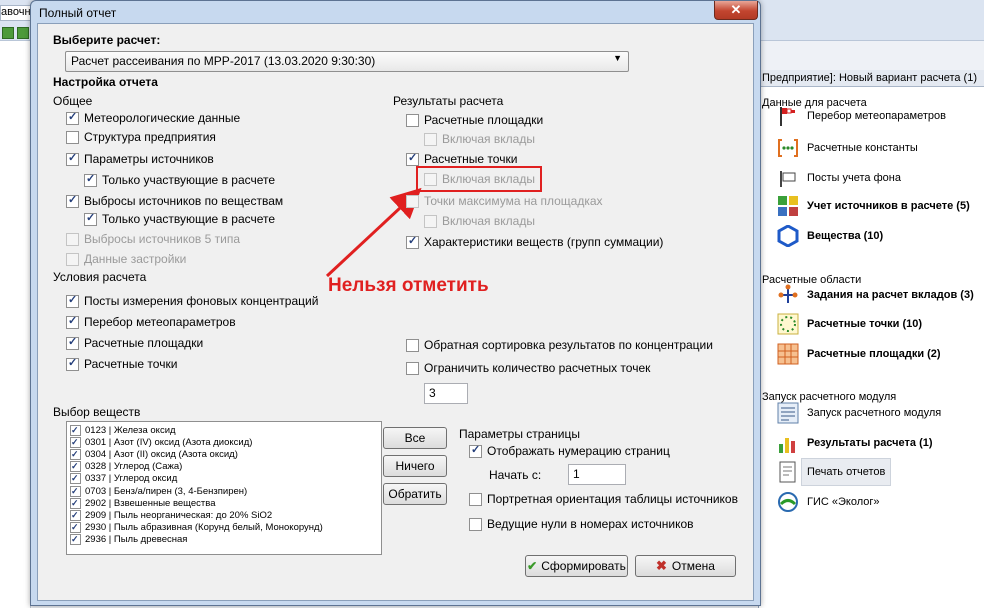 The width and height of the screenshot is (984, 608). I want to click on invert-selection-button: Обратить, so click(415, 494).